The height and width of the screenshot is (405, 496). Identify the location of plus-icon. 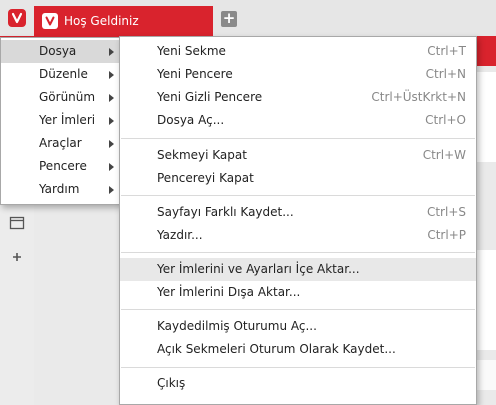
(17, 257).